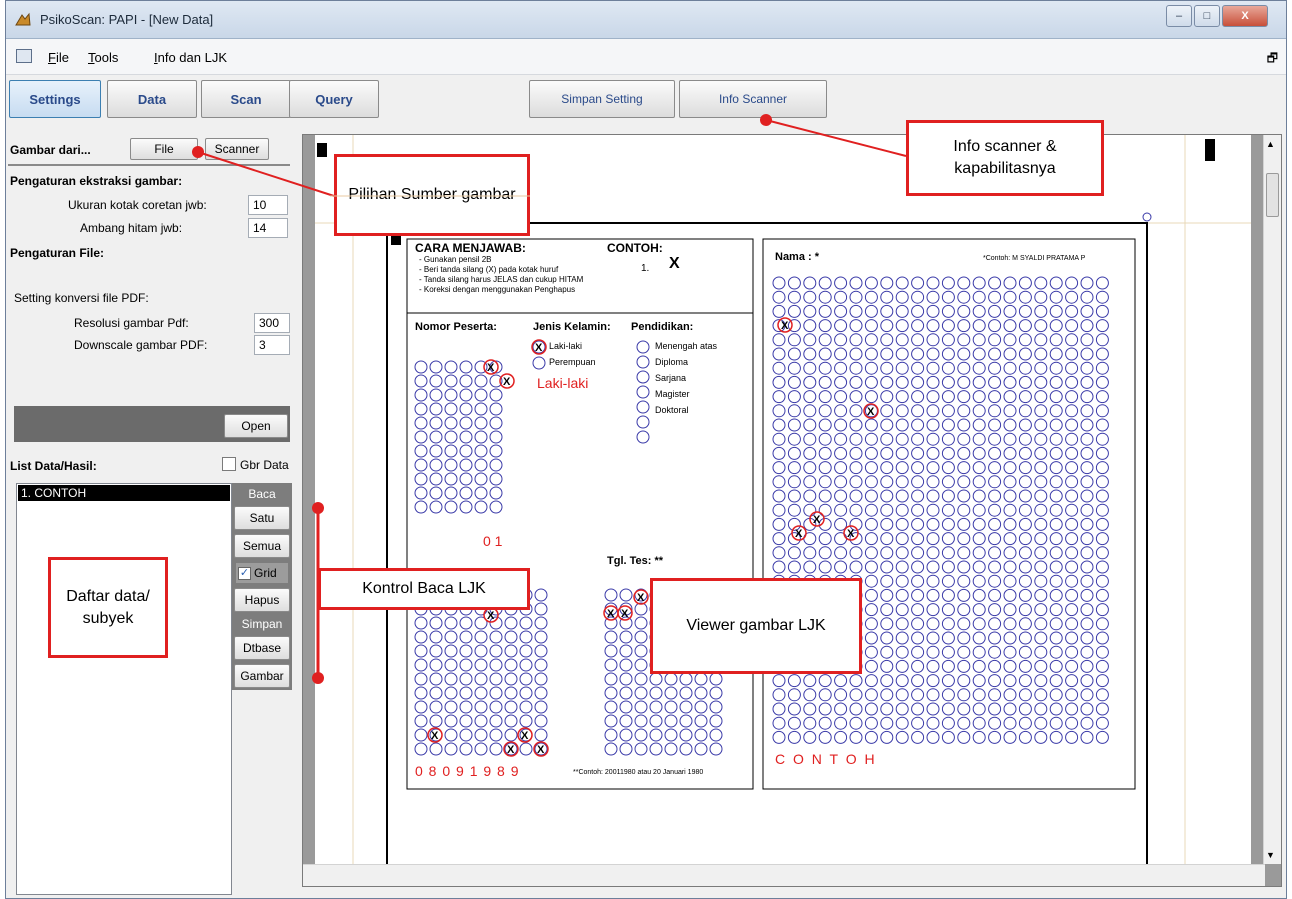 The image size is (1292, 899). Describe the element at coordinates (1005, 158) in the screenshot. I see `callout-info: Info scanner & kapabilitasnya` at that location.